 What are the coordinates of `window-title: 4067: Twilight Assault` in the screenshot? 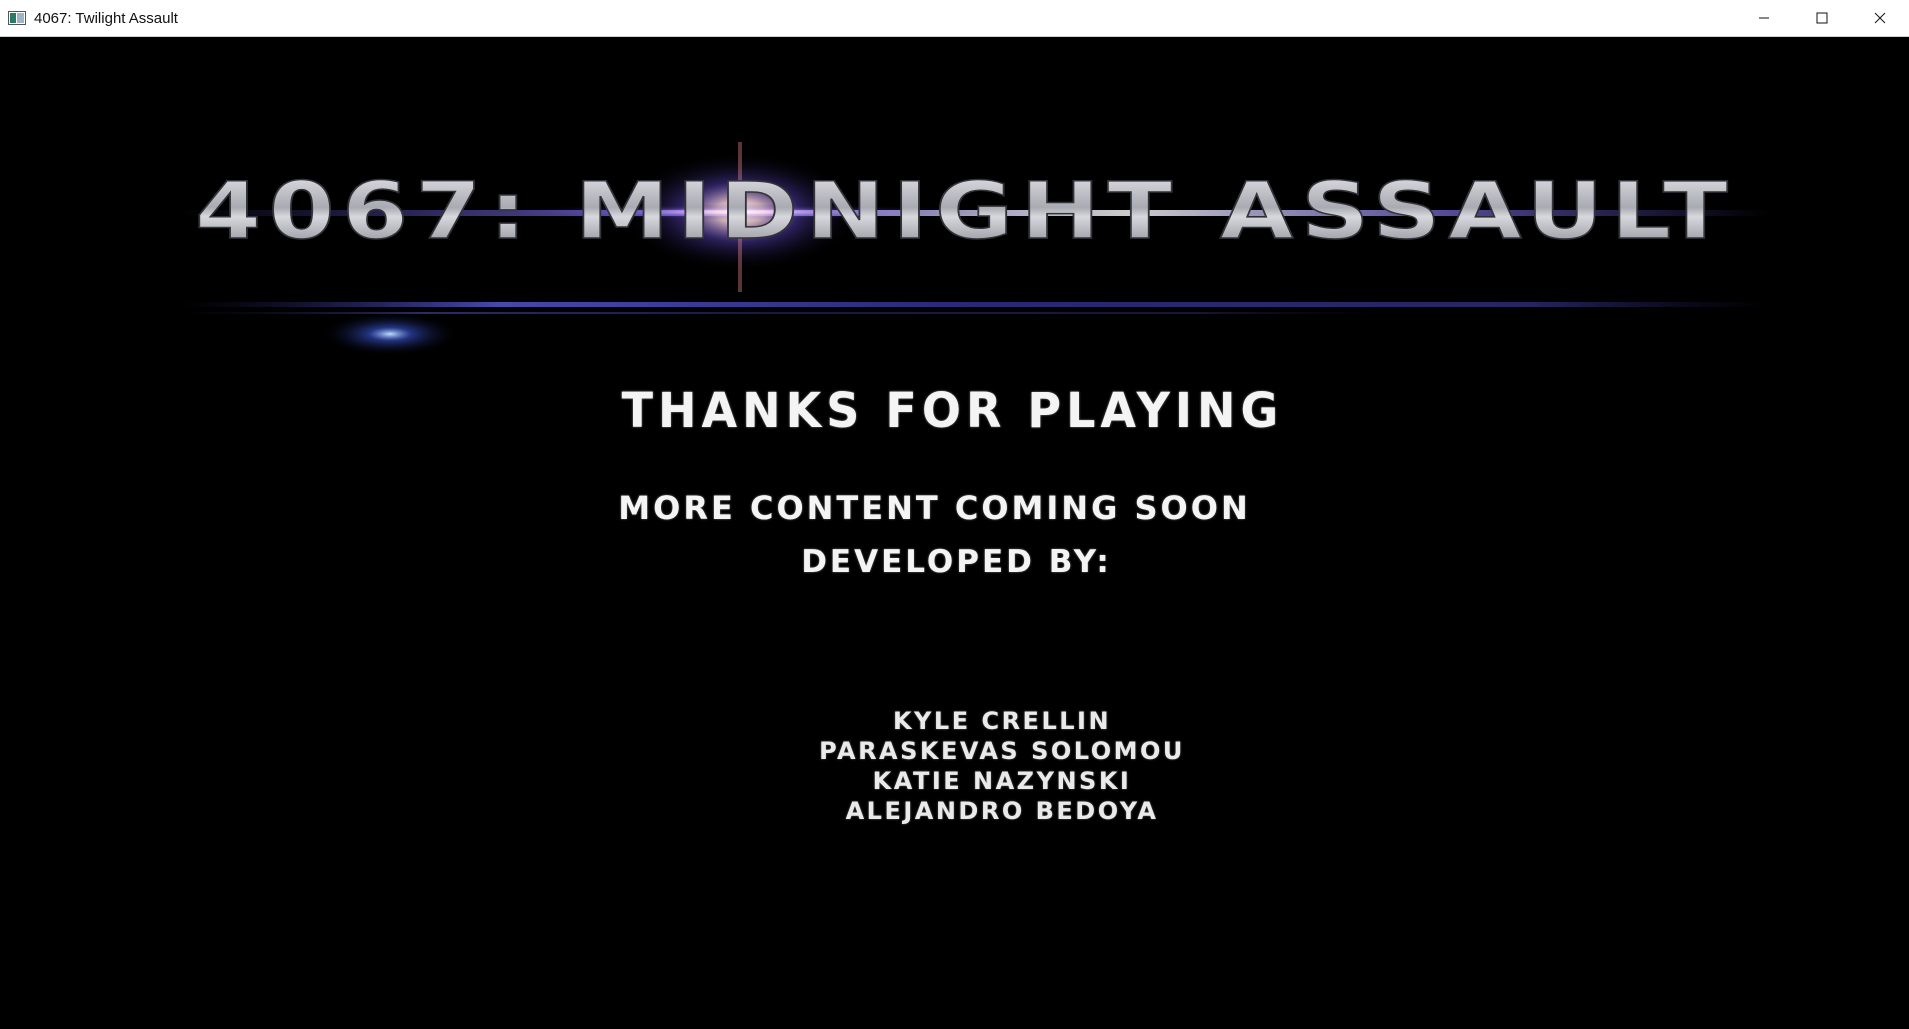 It's located at (106, 18).